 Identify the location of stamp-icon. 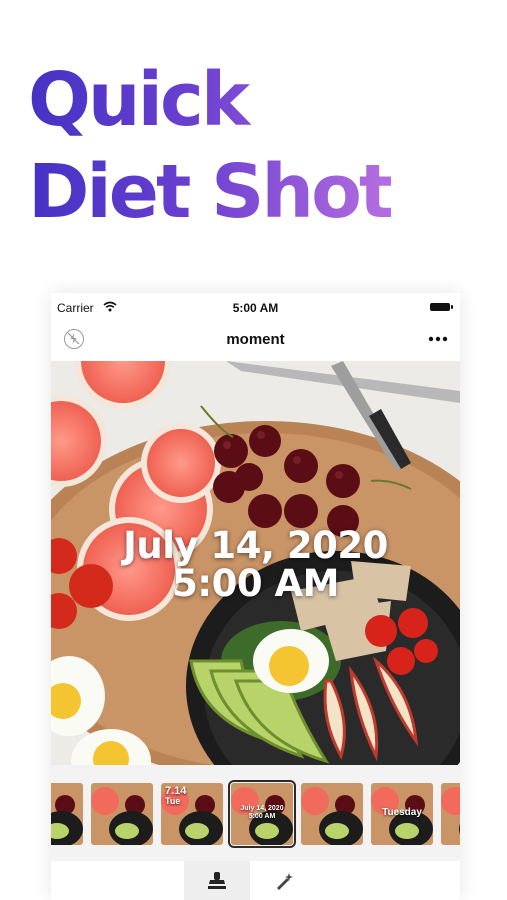
(217, 880).